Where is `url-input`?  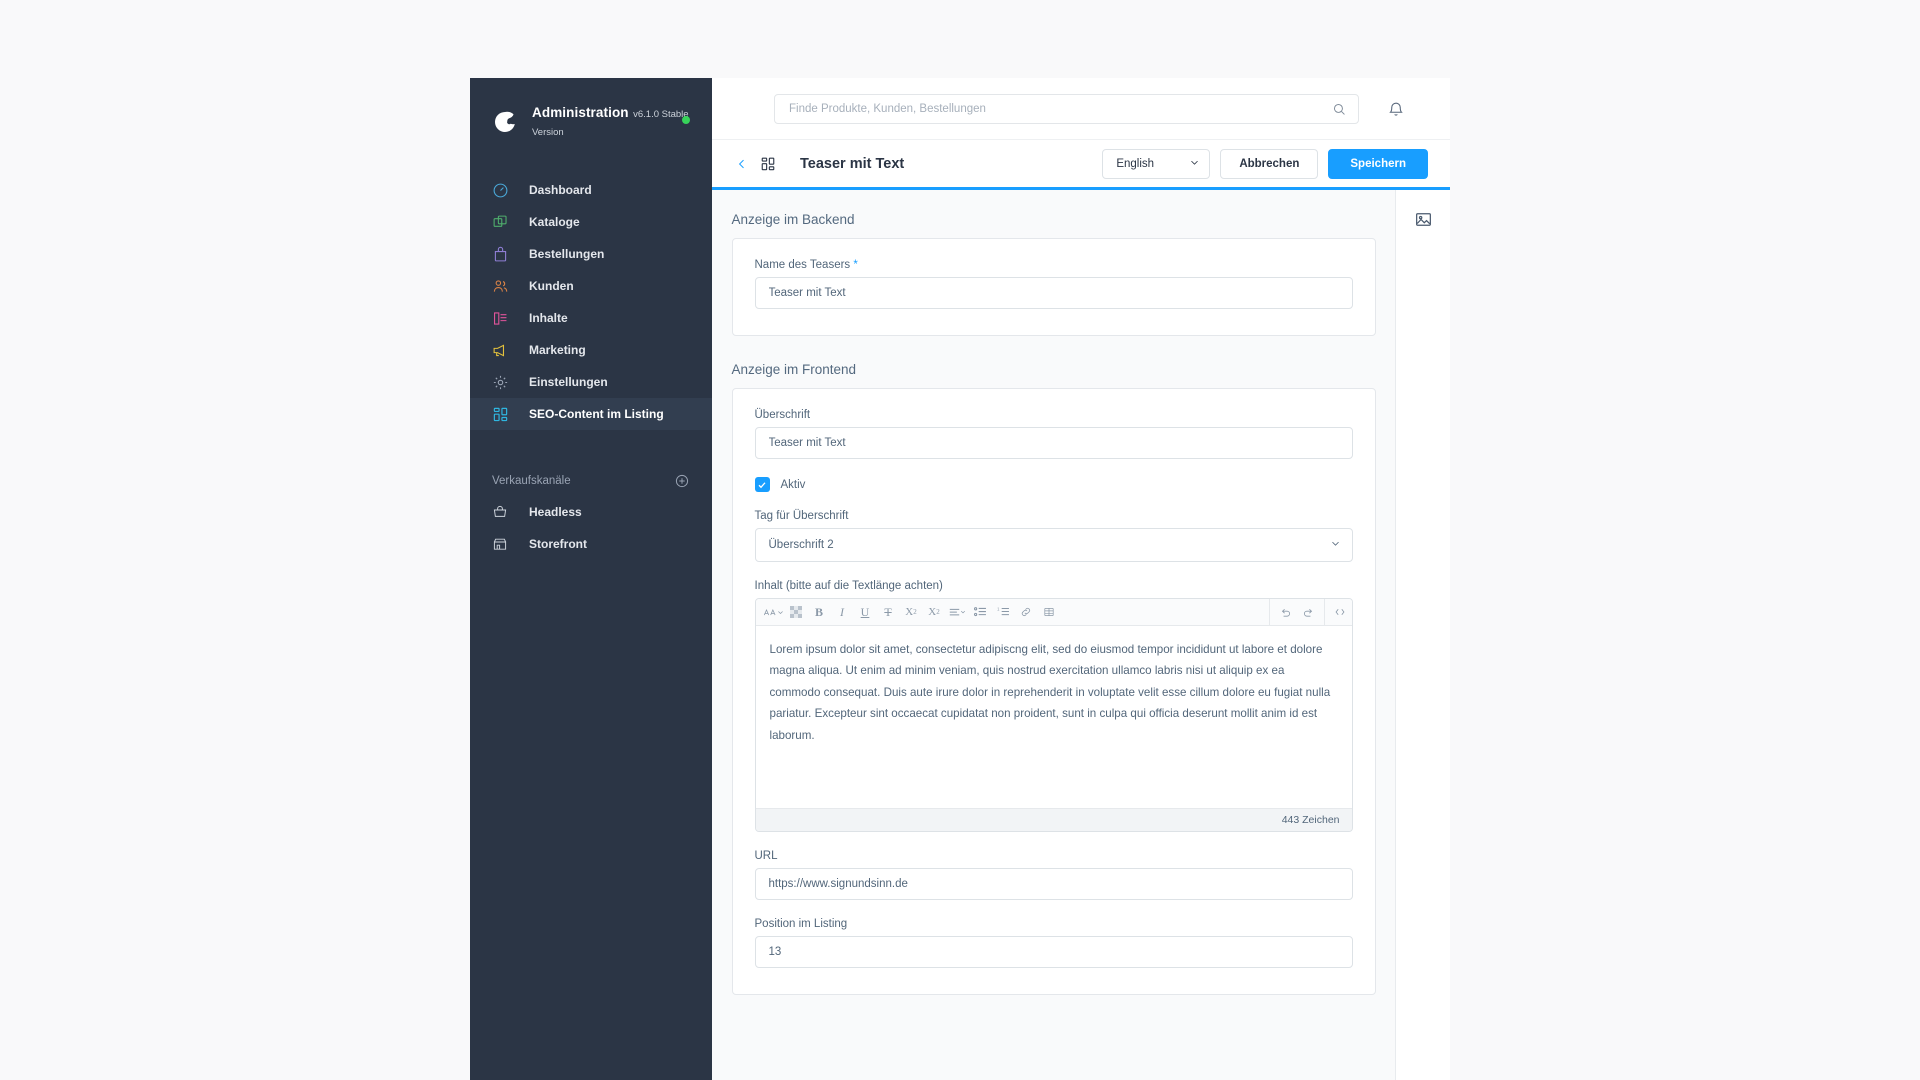 url-input is located at coordinates (1053, 884).